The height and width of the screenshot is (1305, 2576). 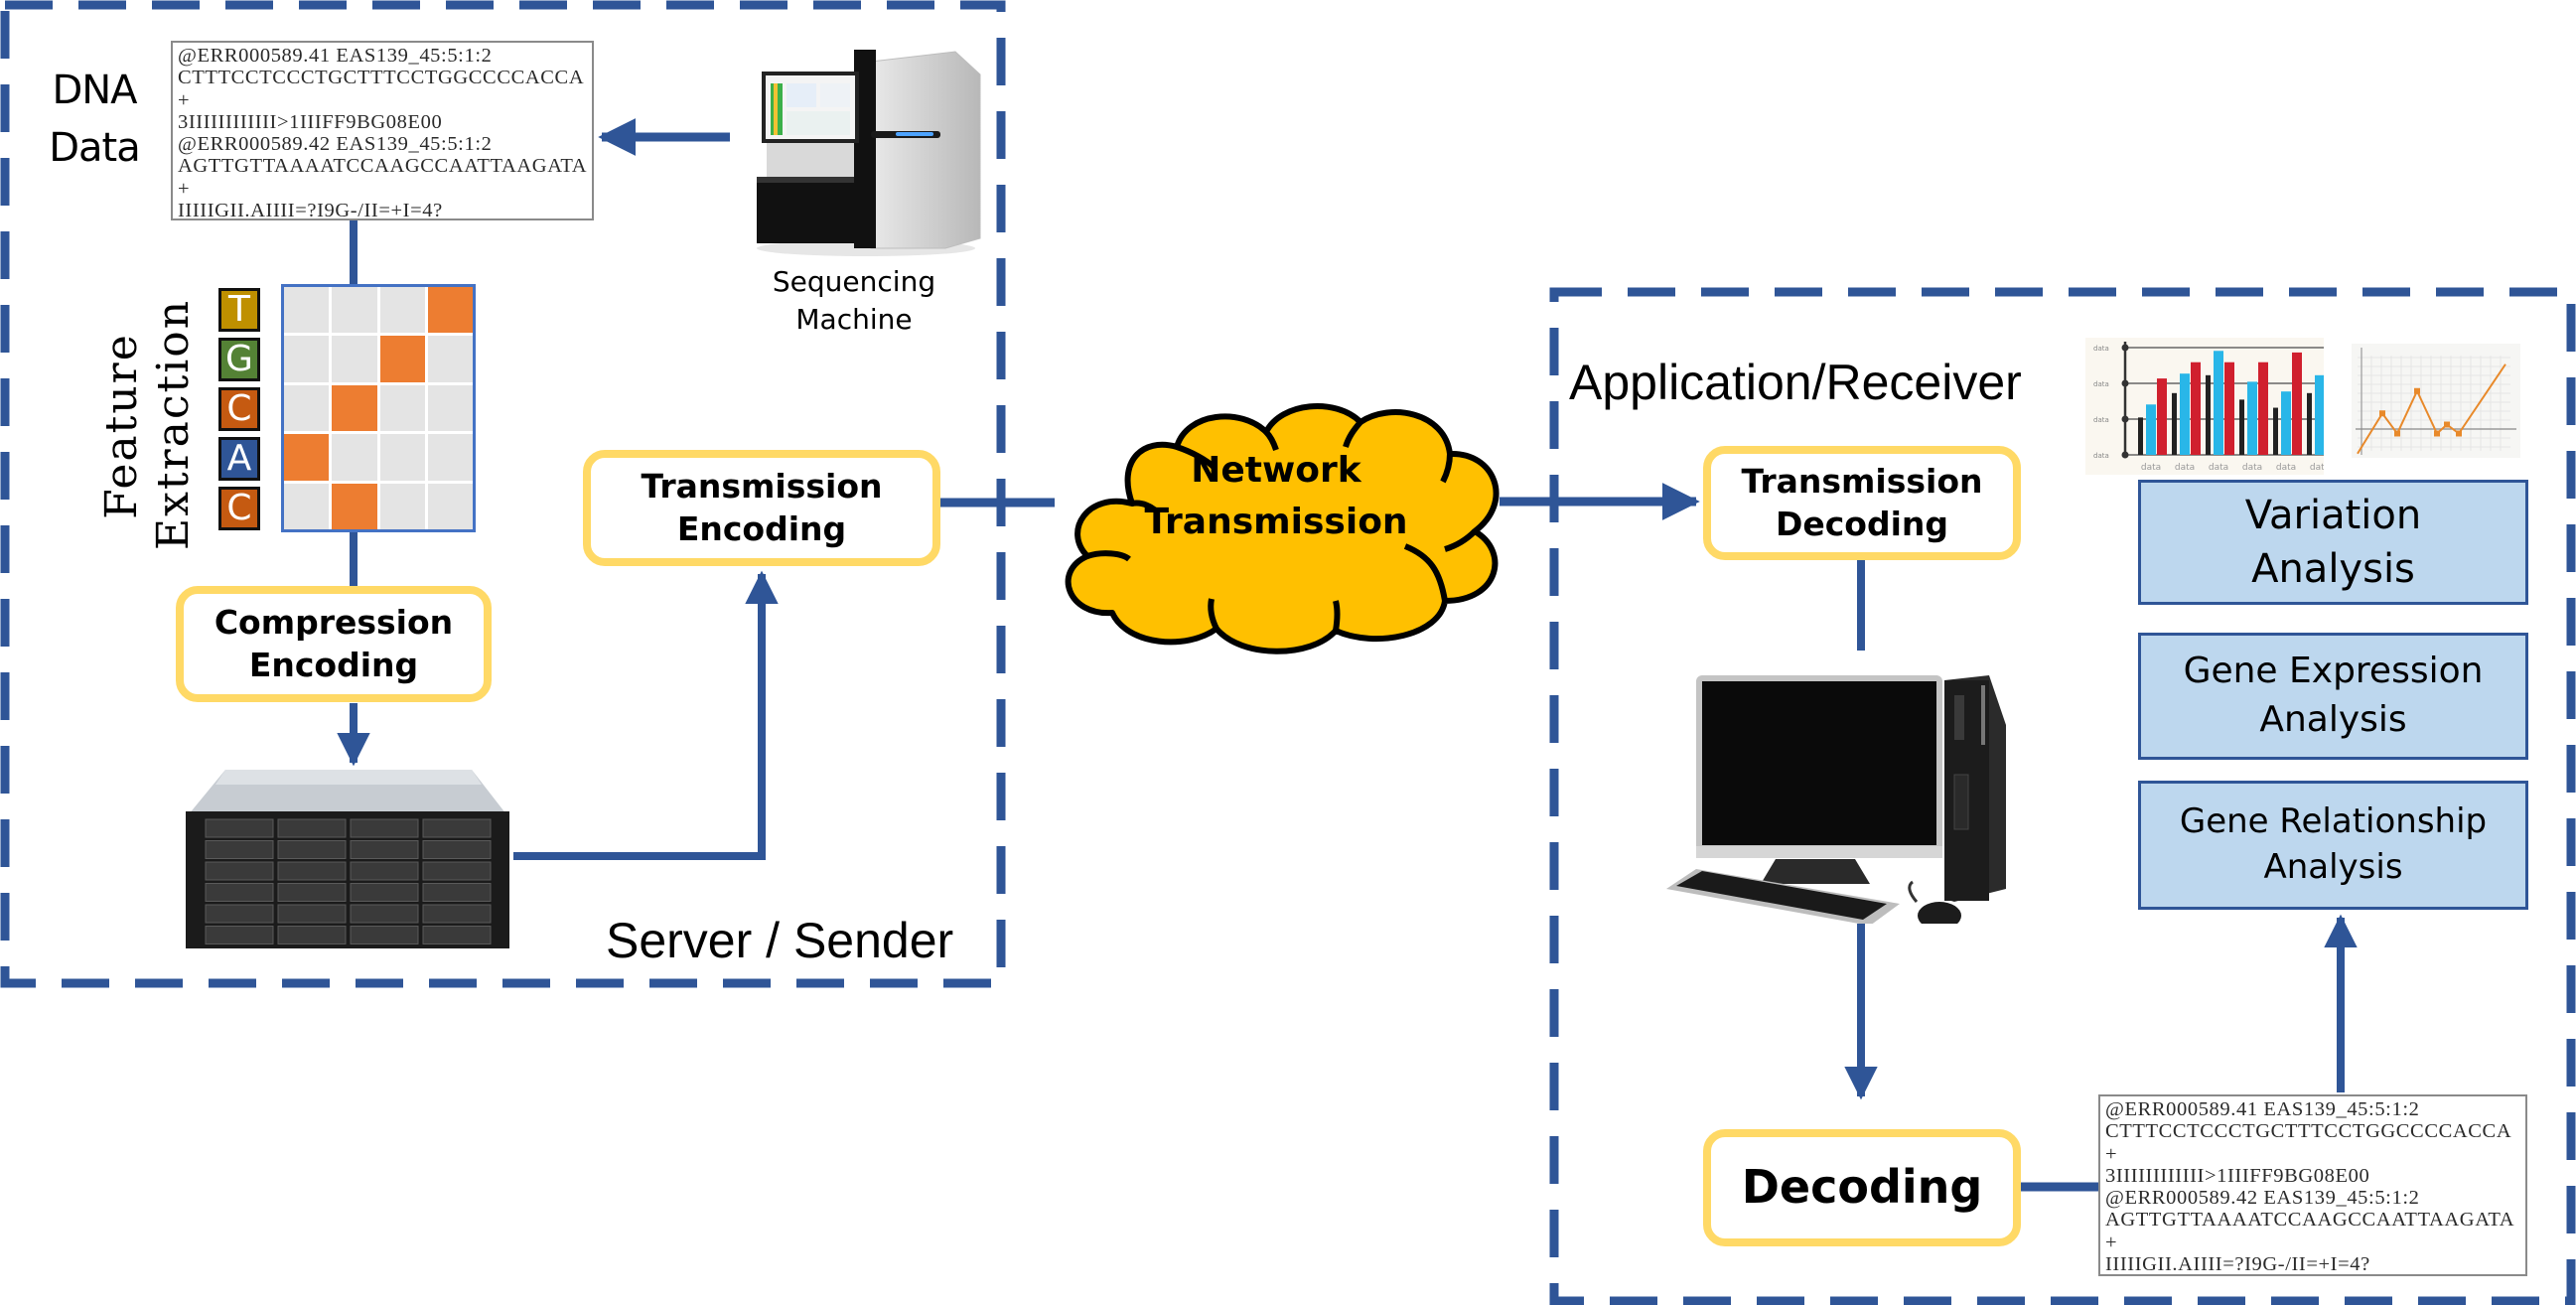 I want to click on base-tile-g: G, so click(x=239, y=359).